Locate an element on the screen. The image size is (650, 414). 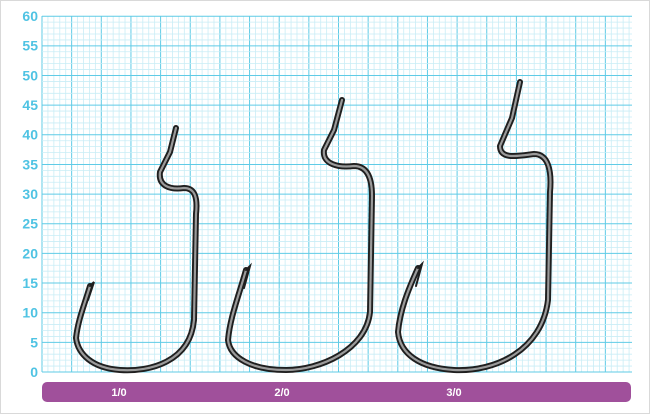
size-label-2-0: 2/0 is located at coordinates (281, 393).